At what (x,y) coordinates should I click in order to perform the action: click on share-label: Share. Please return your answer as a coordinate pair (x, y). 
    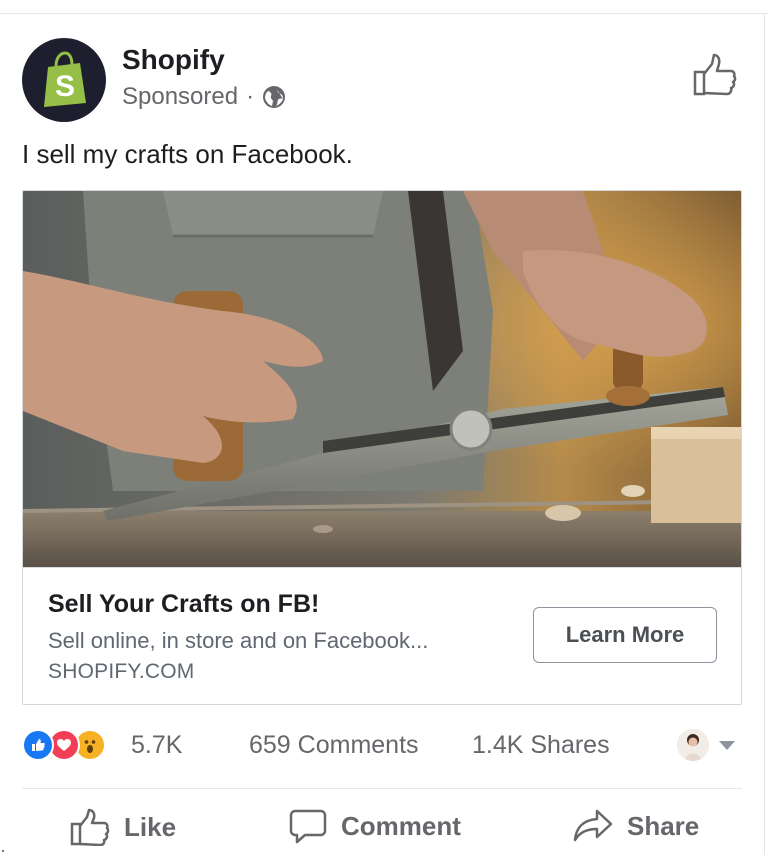
    Looking at the image, I should click on (663, 825).